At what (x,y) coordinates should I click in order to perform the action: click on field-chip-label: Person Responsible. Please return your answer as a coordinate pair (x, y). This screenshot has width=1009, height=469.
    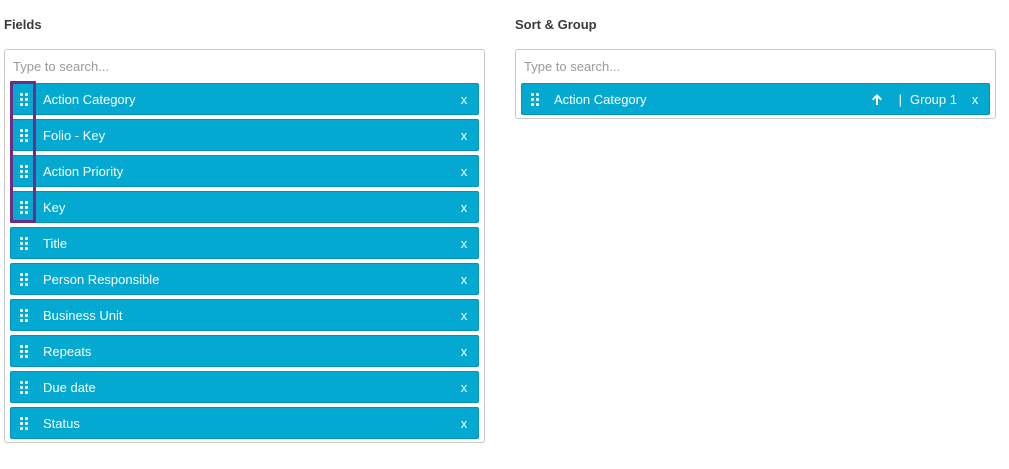
    Looking at the image, I should click on (101, 279).